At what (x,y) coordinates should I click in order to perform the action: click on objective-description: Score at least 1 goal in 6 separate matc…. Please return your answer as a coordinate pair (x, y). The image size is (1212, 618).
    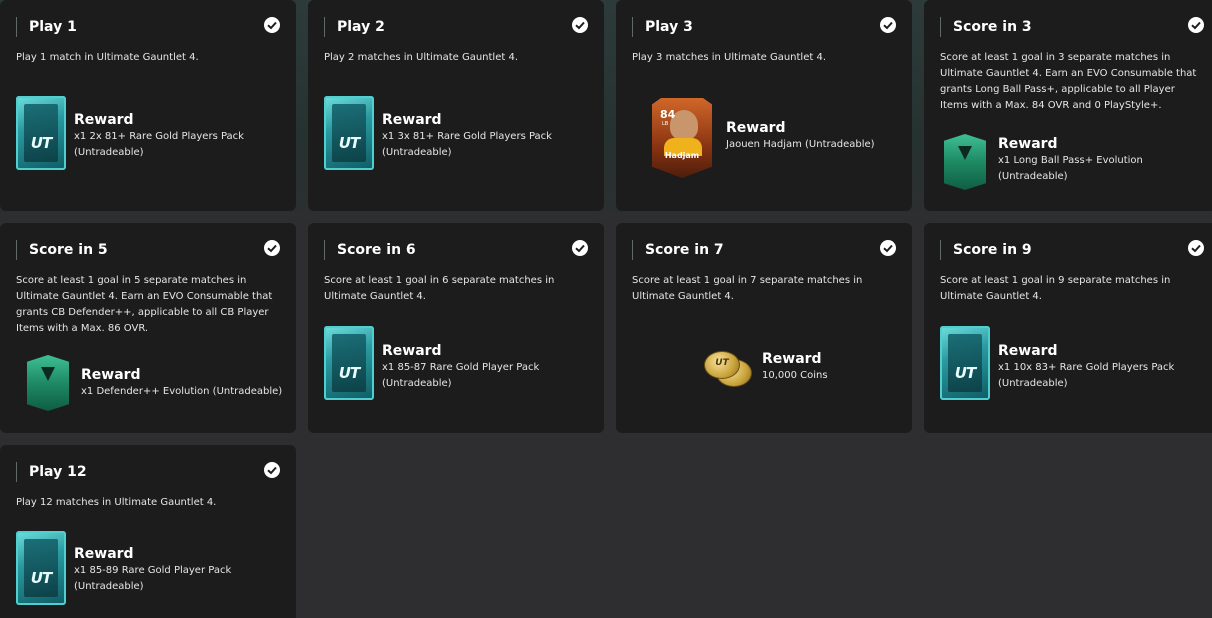
    Looking at the image, I should click on (439, 288).